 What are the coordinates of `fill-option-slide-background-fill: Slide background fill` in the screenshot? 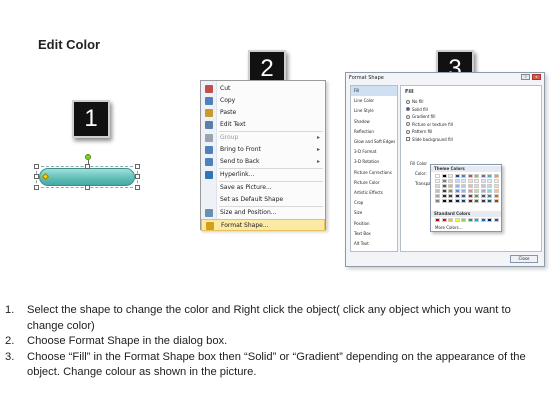 It's located at (429, 139).